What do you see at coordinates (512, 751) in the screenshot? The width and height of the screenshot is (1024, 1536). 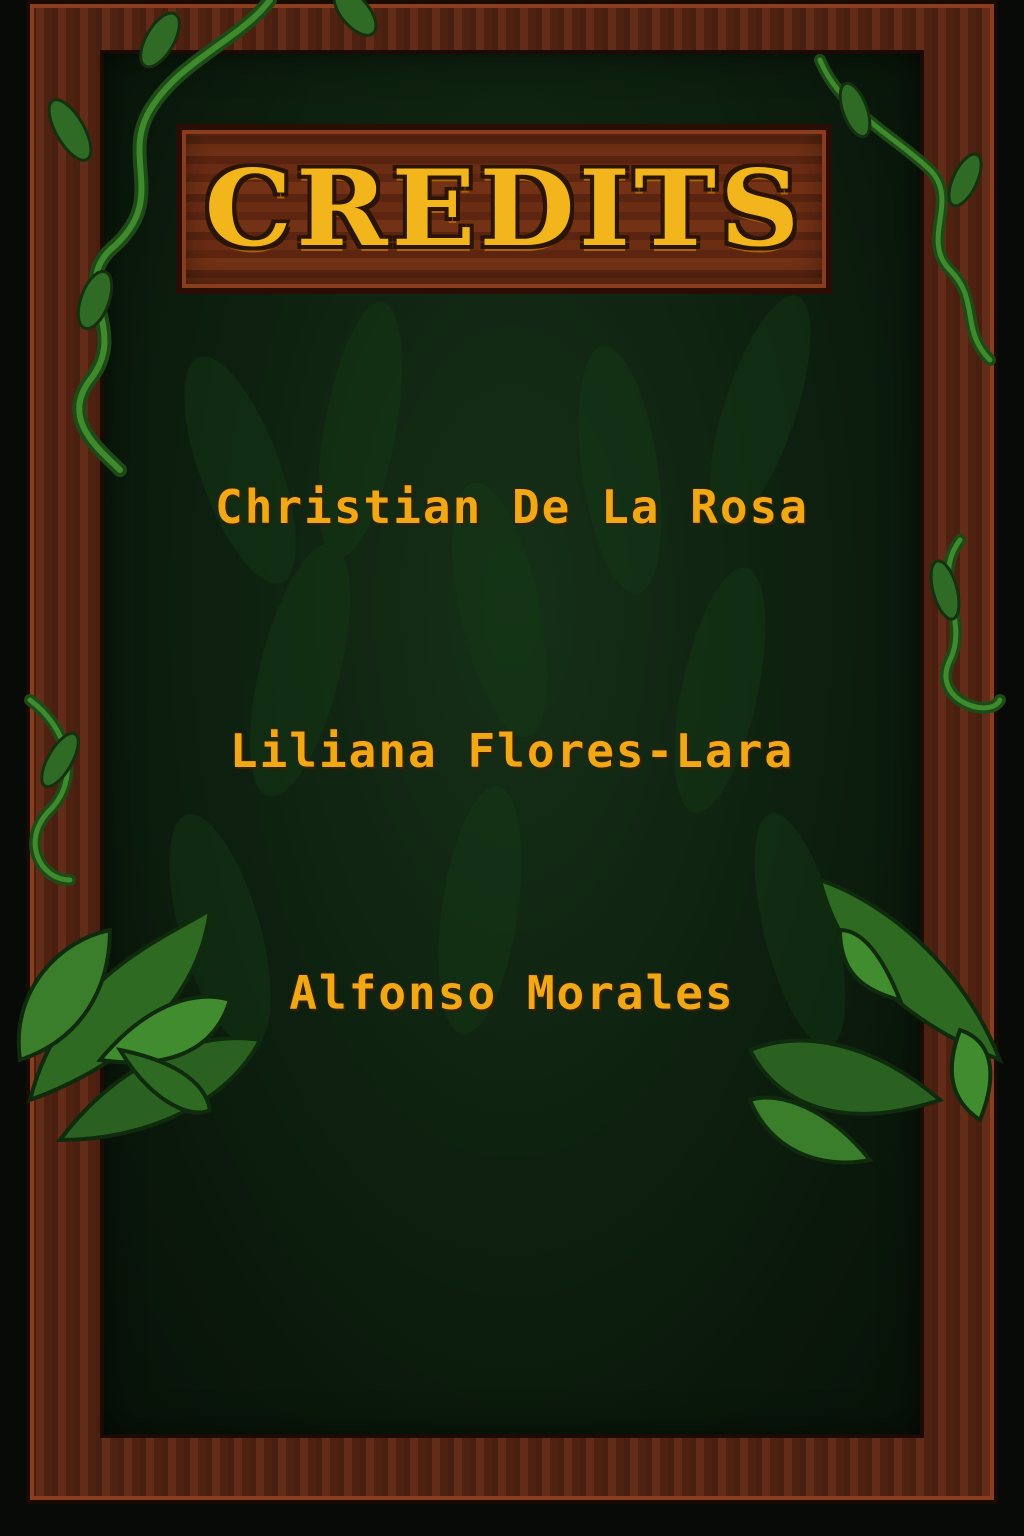 I see `credit-name: Liliana Flores-Lara` at bounding box center [512, 751].